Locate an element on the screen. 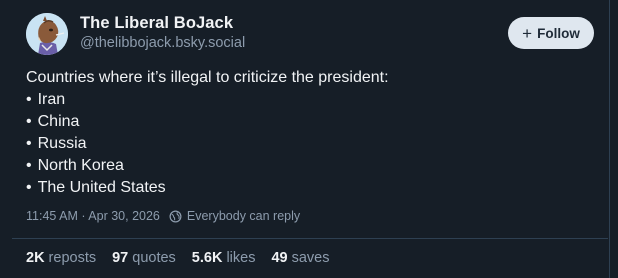  plus-icon: + is located at coordinates (527, 33).